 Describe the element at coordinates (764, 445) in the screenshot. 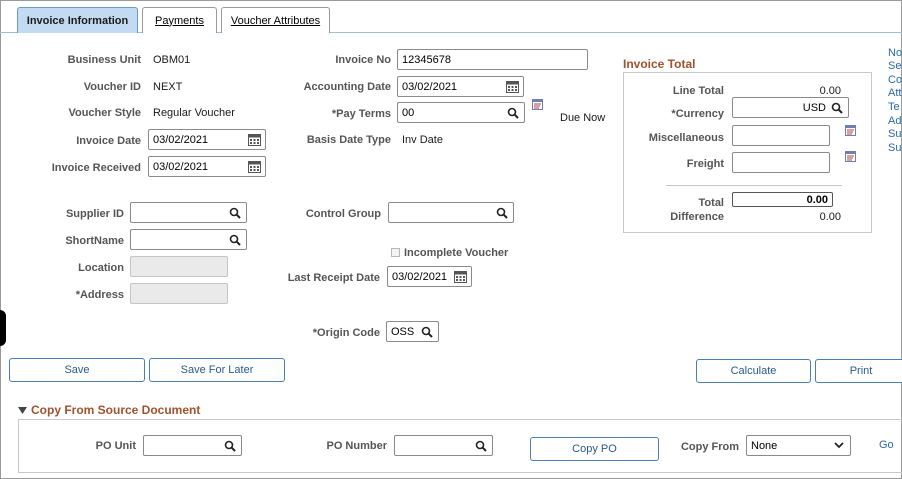

I see `copy-from-select-value: None` at that location.